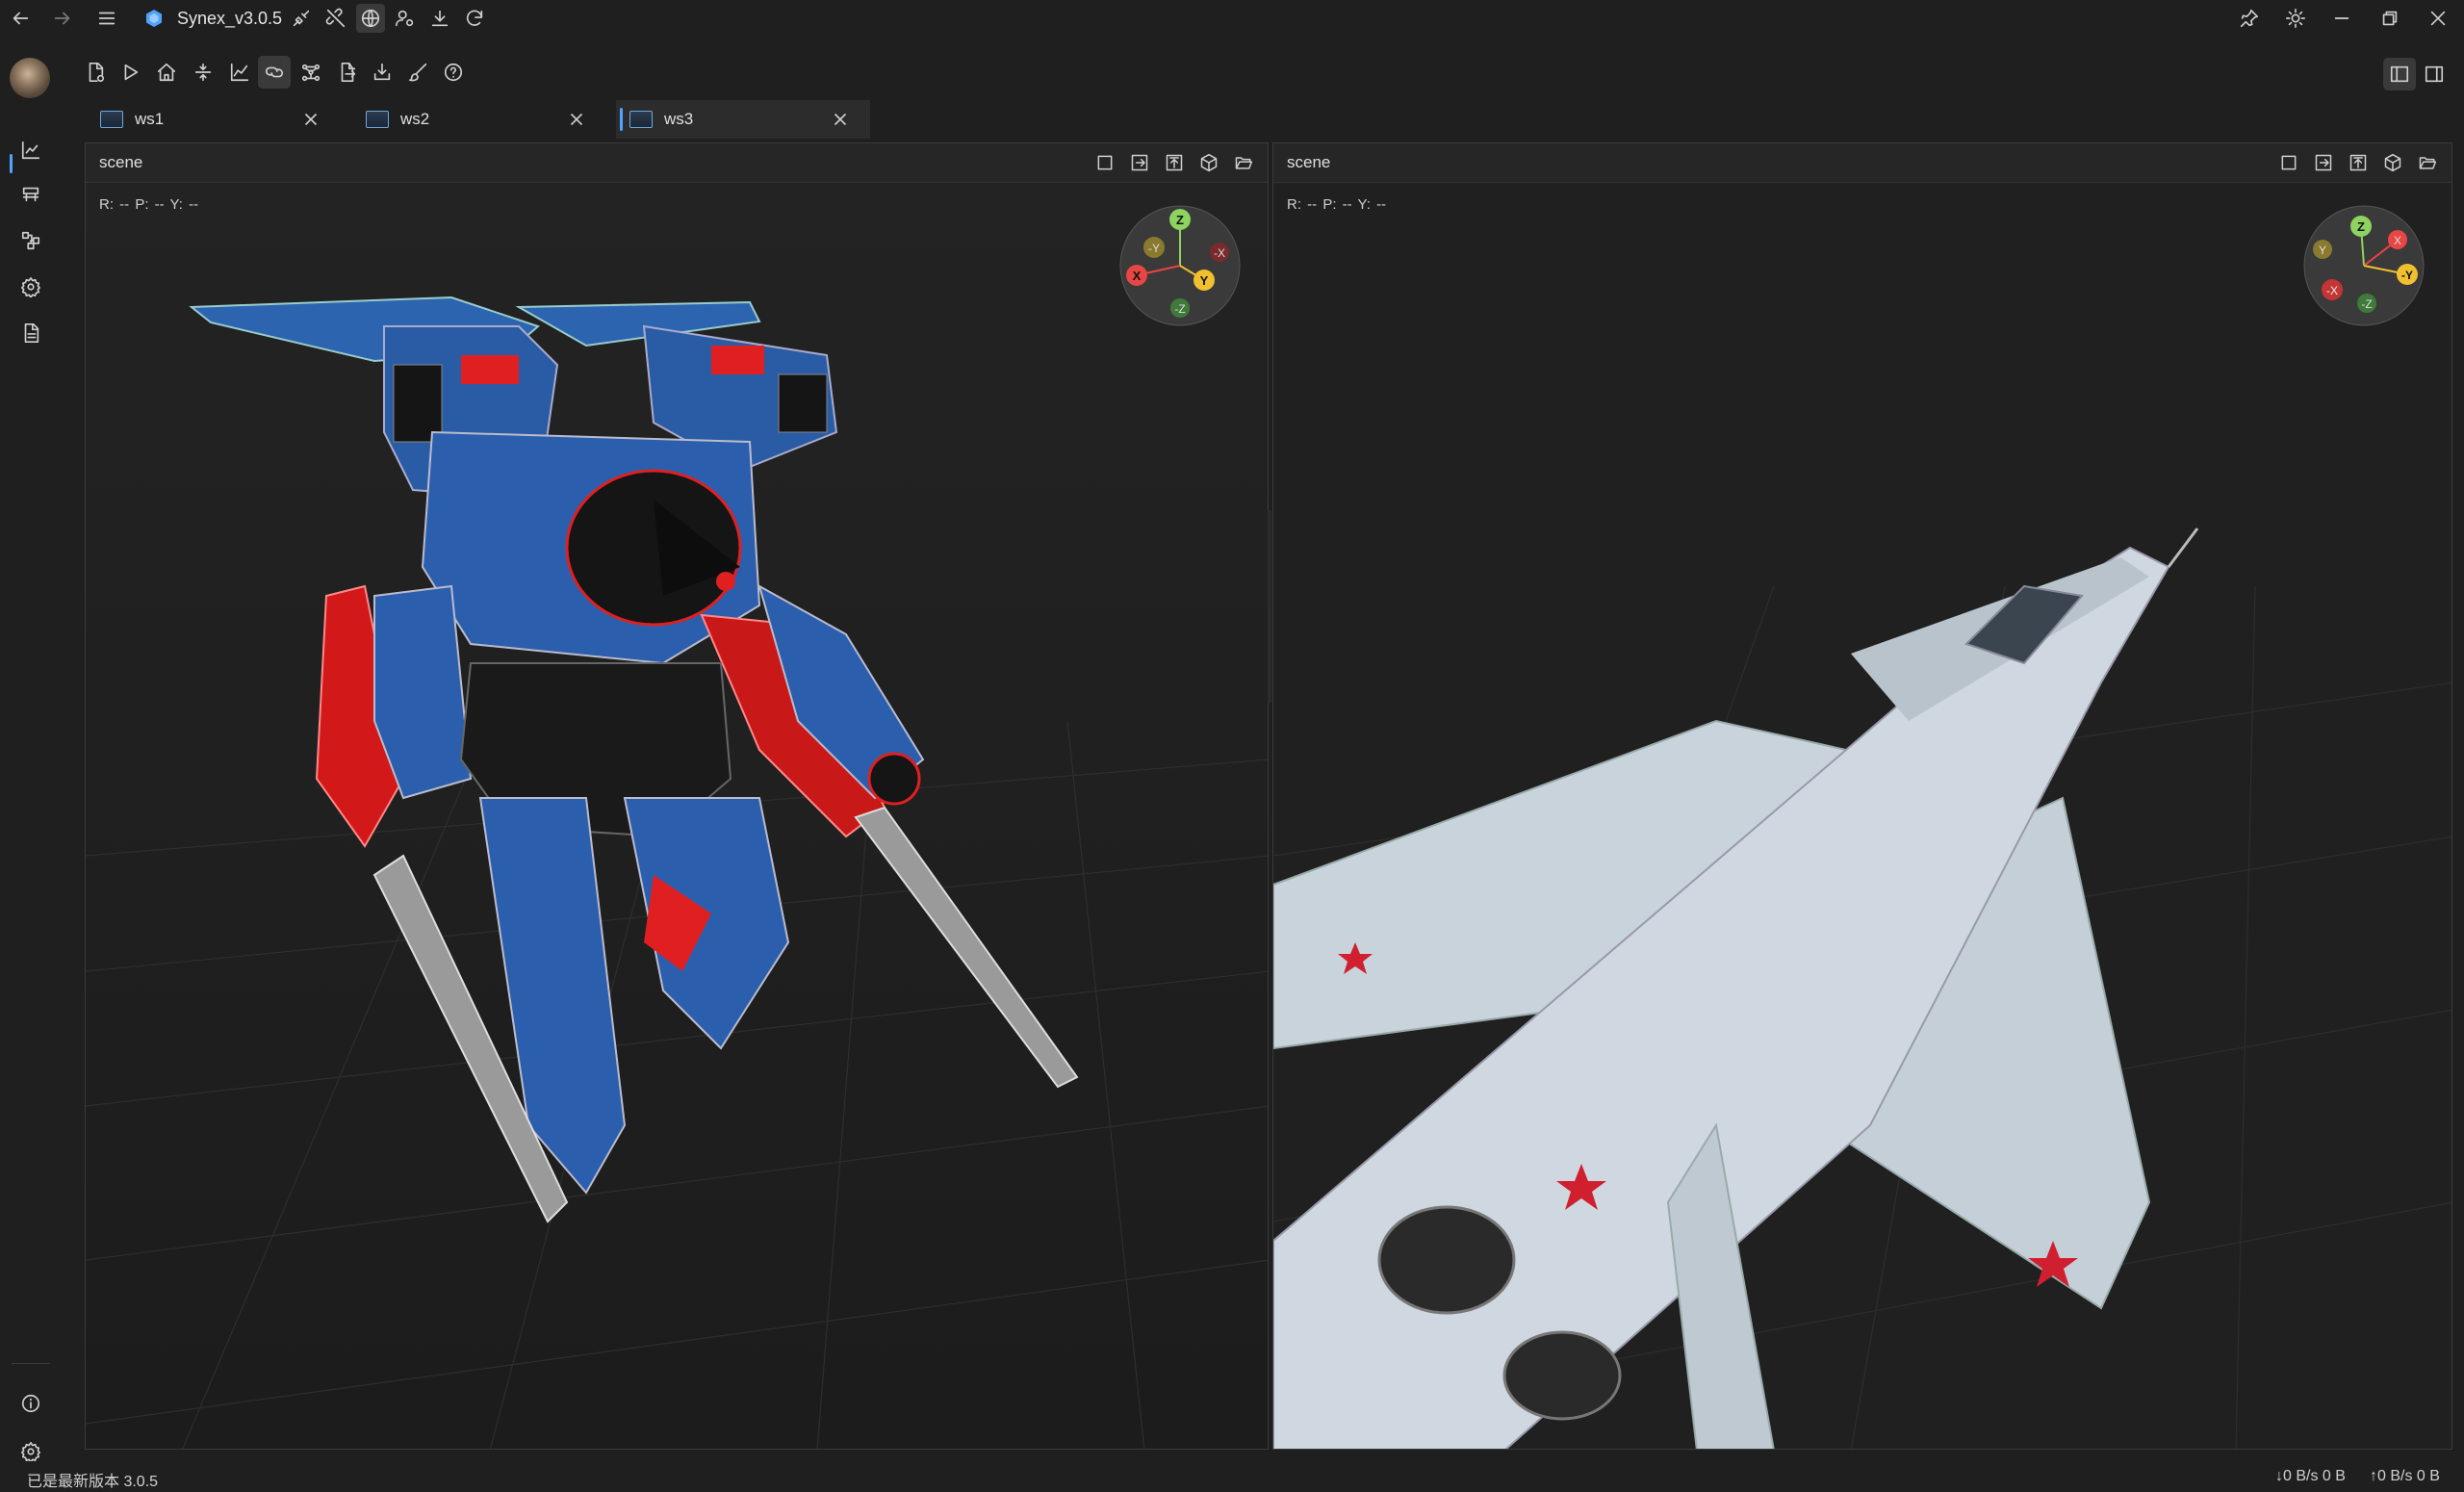 The image size is (2464, 1492). Describe the element at coordinates (214, 119) in the screenshot. I see `tab-ws1: ws1` at that location.